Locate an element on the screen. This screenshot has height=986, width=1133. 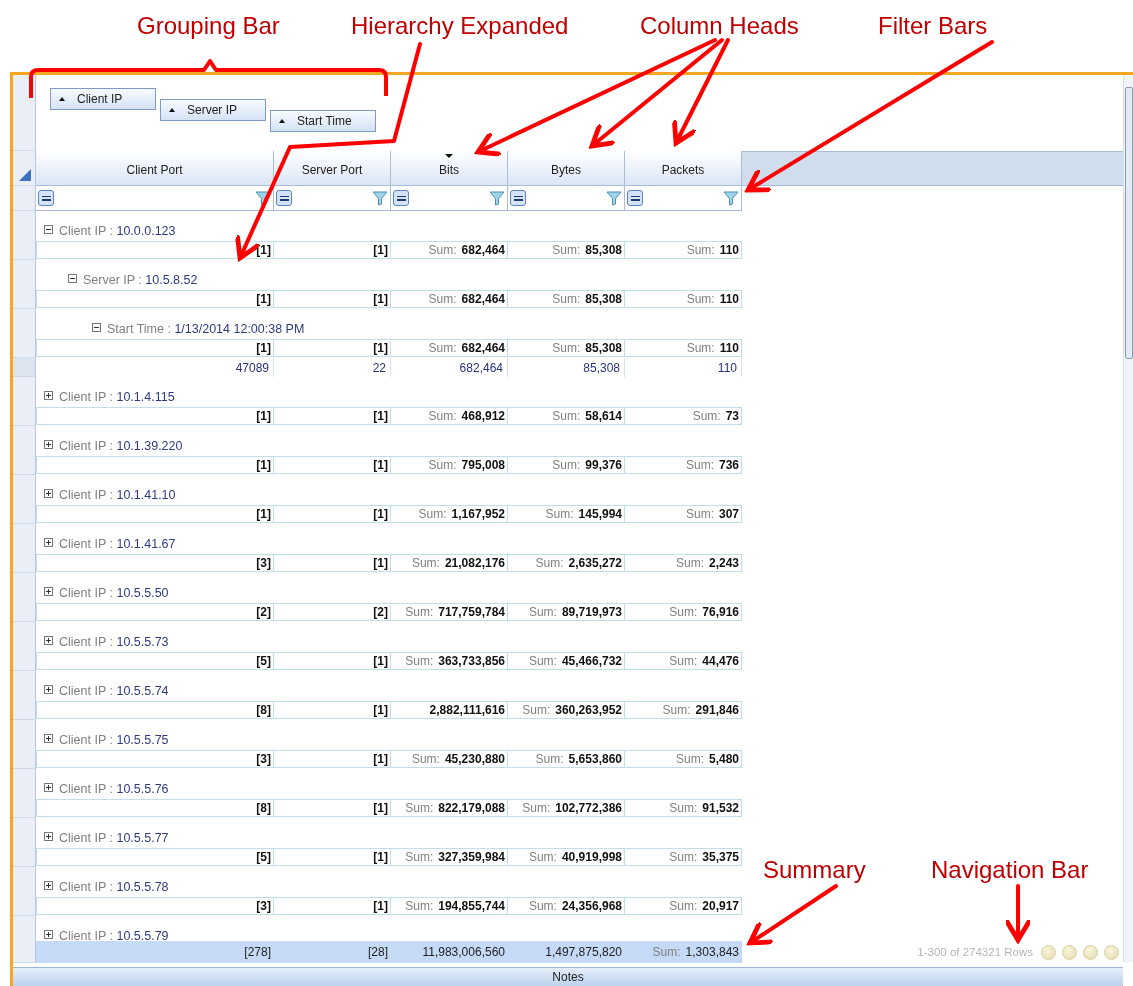
group-chip: Start Time is located at coordinates (323, 121).